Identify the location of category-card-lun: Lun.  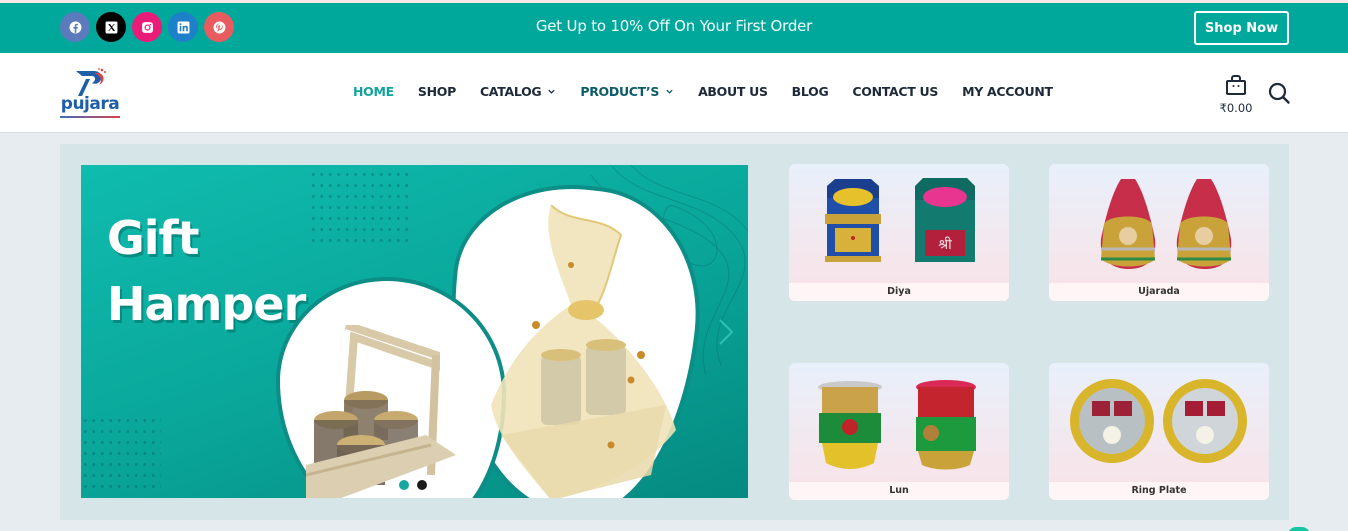
(899, 431).